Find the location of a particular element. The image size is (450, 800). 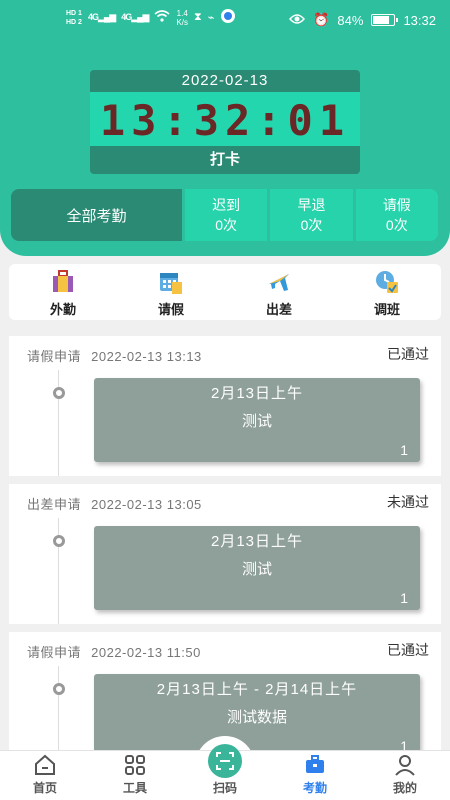

all-attendance-tab: 全部考勤 is located at coordinates (96, 215).